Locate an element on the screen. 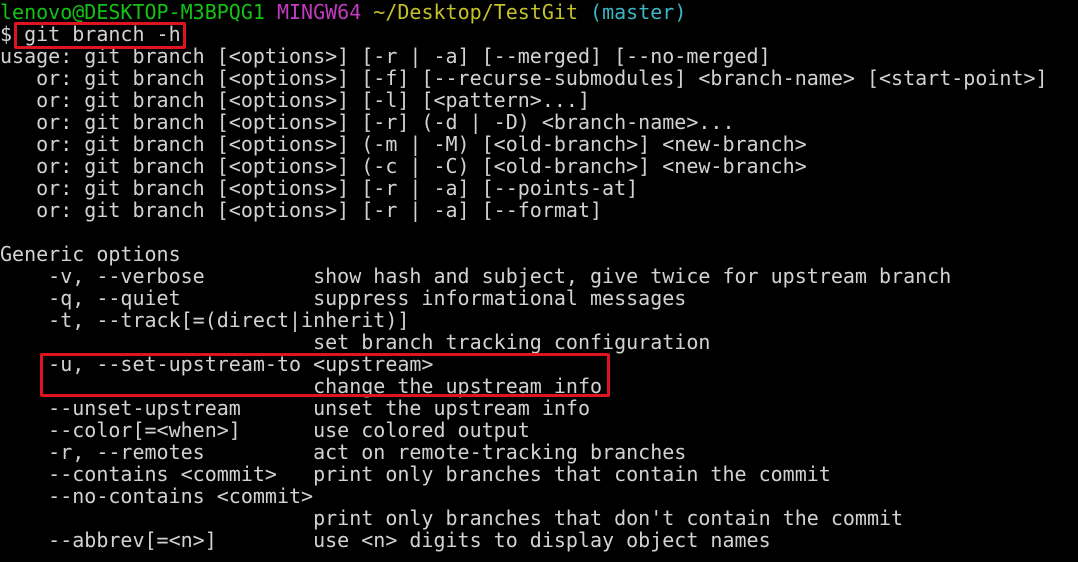  option-line: change the upstream info is located at coordinates (301, 386).